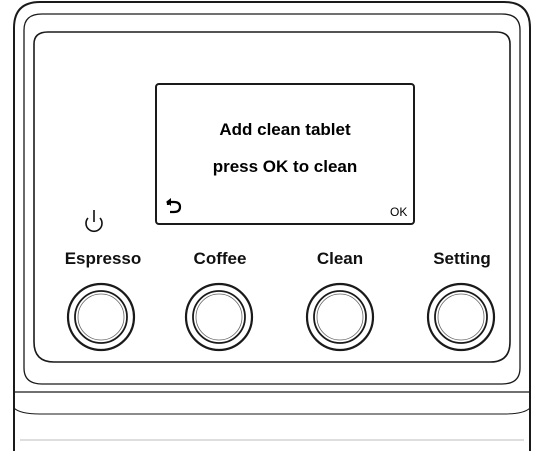  I want to click on clean-label: Clean, so click(340, 258).